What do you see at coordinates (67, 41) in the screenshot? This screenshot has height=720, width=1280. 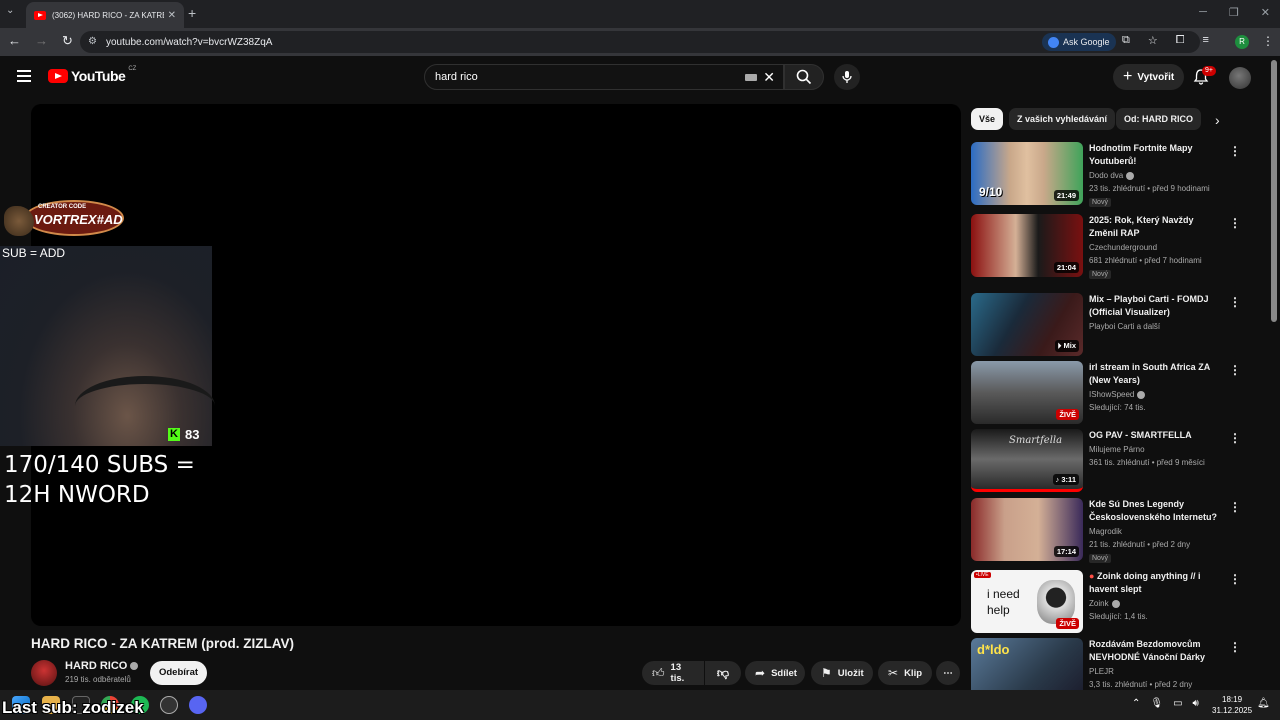 I see `reload-icon: ↻` at bounding box center [67, 41].